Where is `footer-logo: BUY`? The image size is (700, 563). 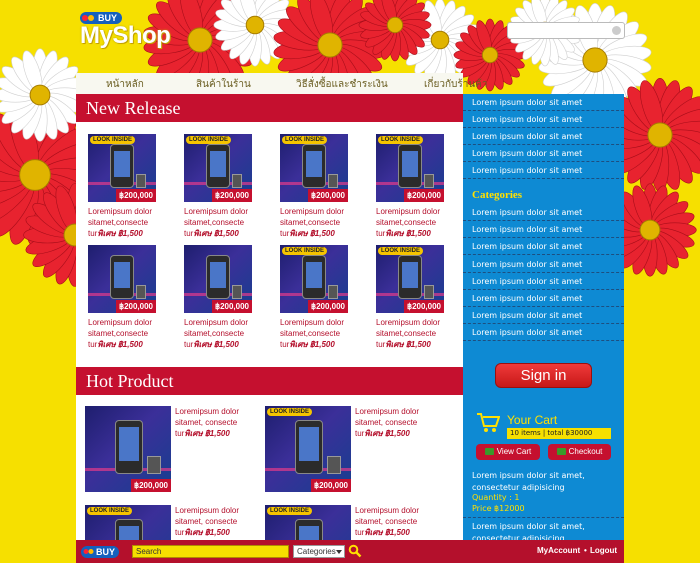 footer-logo: BUY is located at coordinates (100, 552).